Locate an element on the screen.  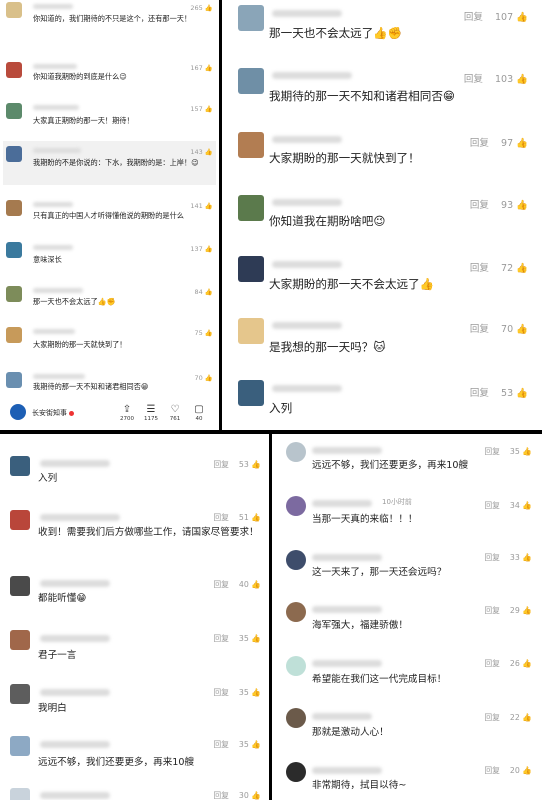
comment-likes: 33 is located at coordinates (514, 557).